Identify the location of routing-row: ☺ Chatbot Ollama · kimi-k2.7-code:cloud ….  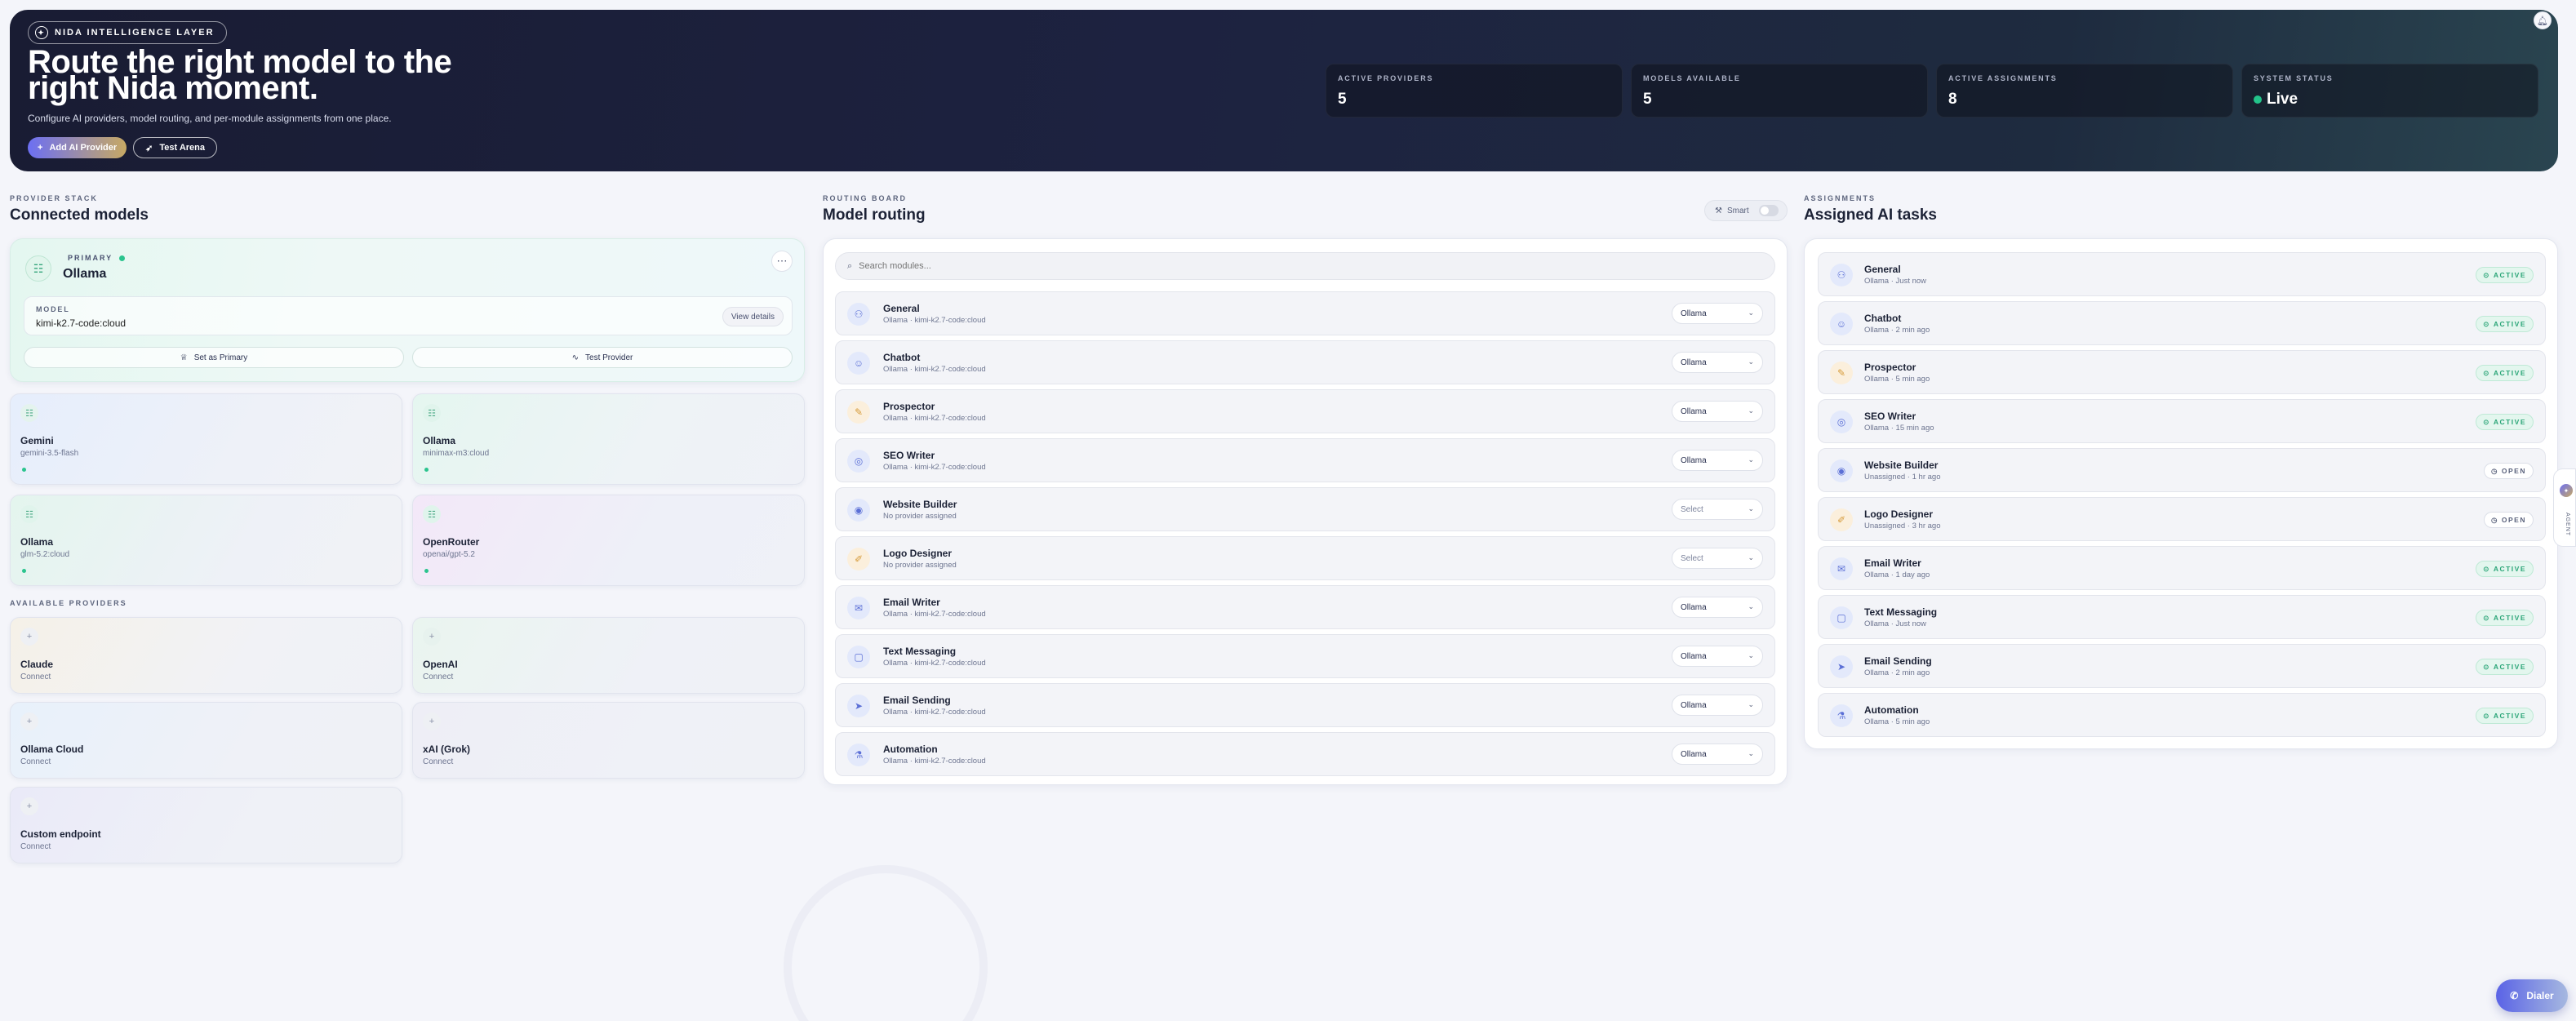
(1305, 362).